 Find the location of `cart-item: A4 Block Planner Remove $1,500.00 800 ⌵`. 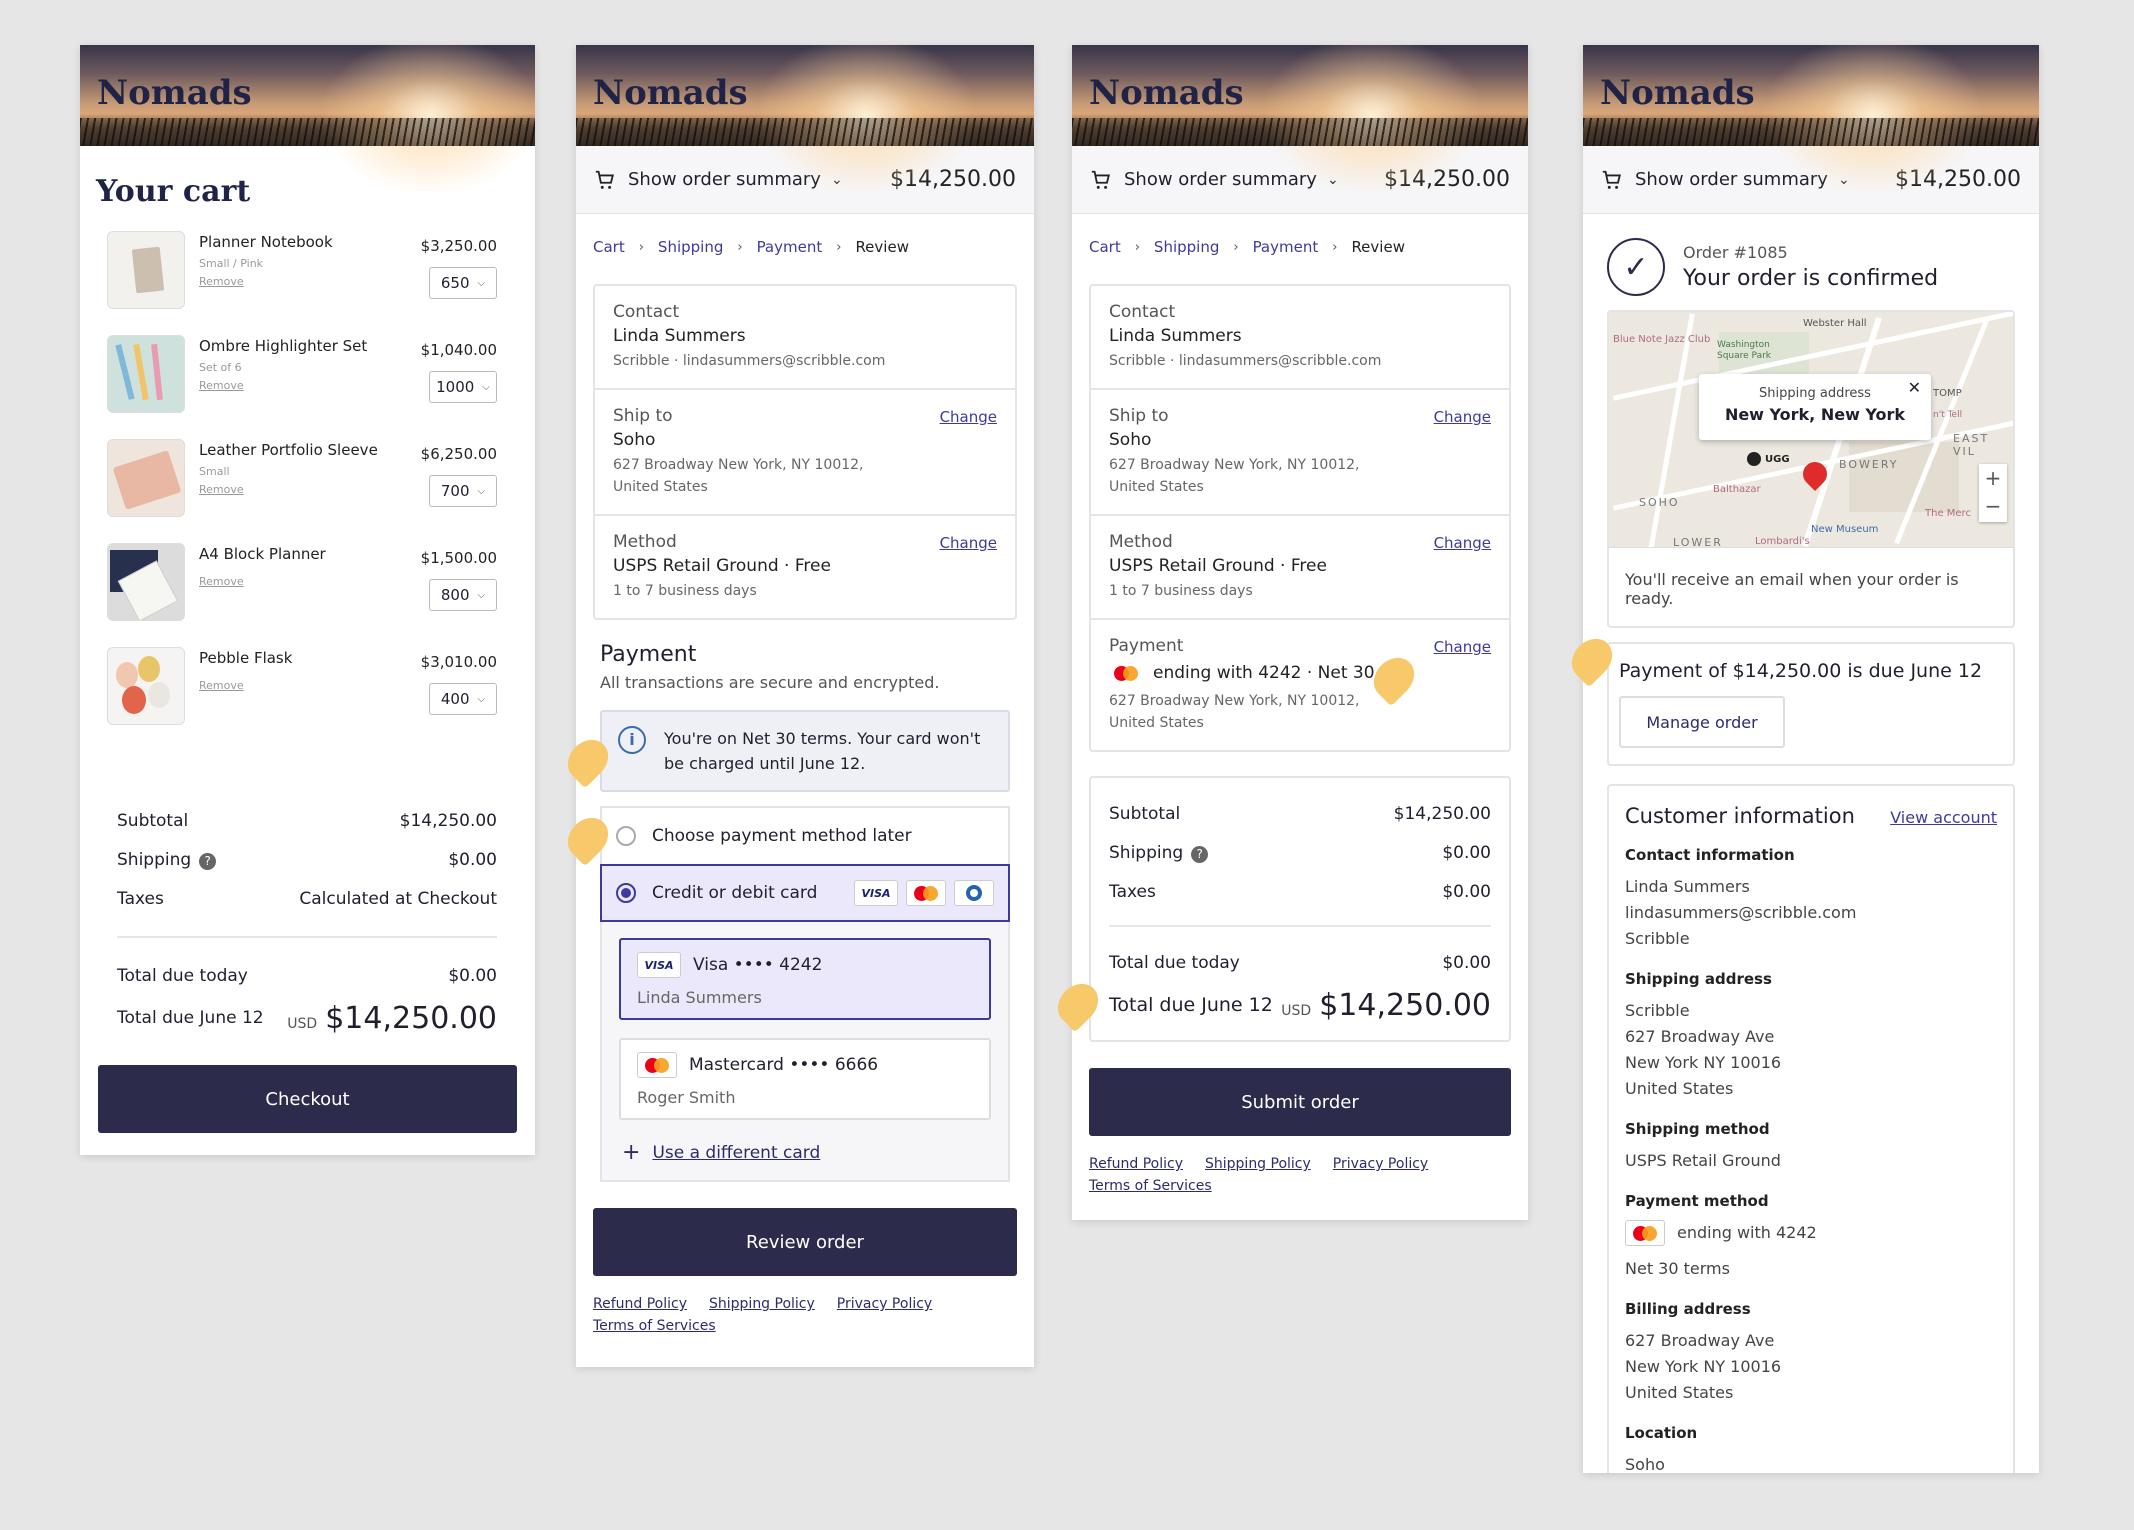

cart-item: A4 Block Planner Remove $1,500.00 800 ⌵ is located at coordinates (307, 595).